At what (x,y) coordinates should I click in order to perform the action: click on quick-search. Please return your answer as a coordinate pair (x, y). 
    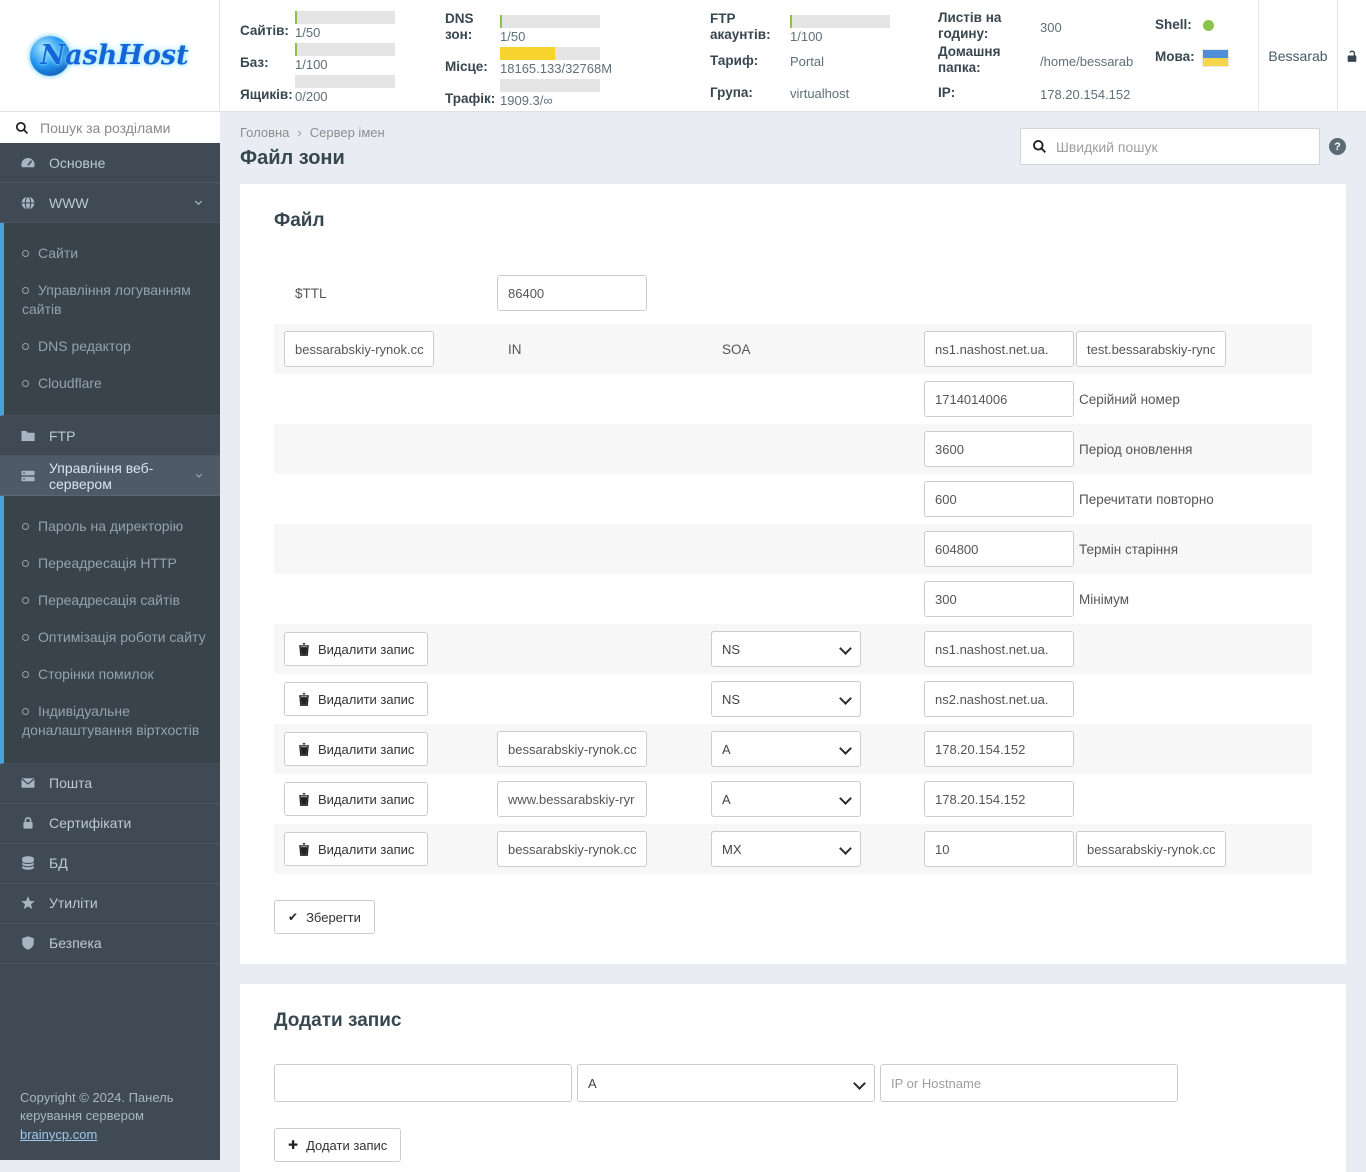
    Looking at the image, I should click on (1170, 146).